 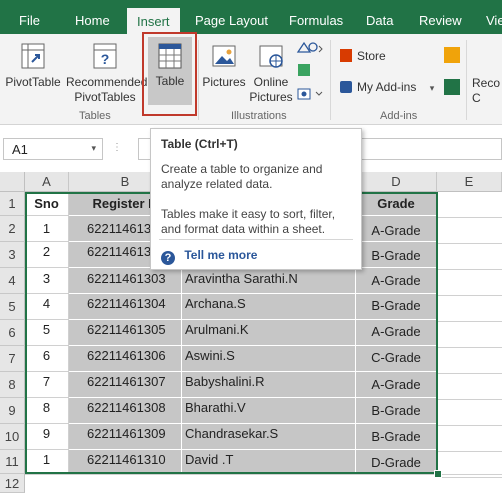 I want to click on cell-grade: D-Grade, so click(x=396, y=462).